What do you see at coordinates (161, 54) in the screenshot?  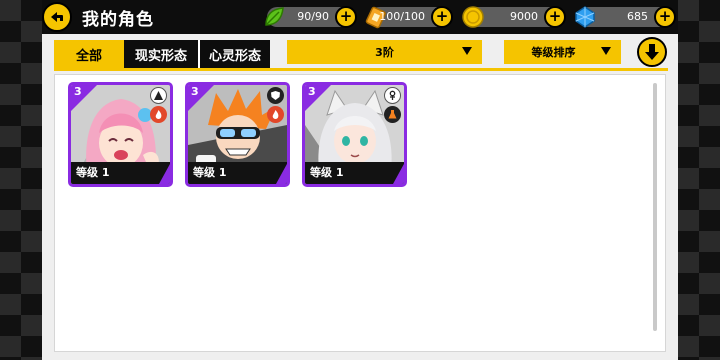 I see `tab-reality-form: 现实形态` at bounding box center [161, 54].